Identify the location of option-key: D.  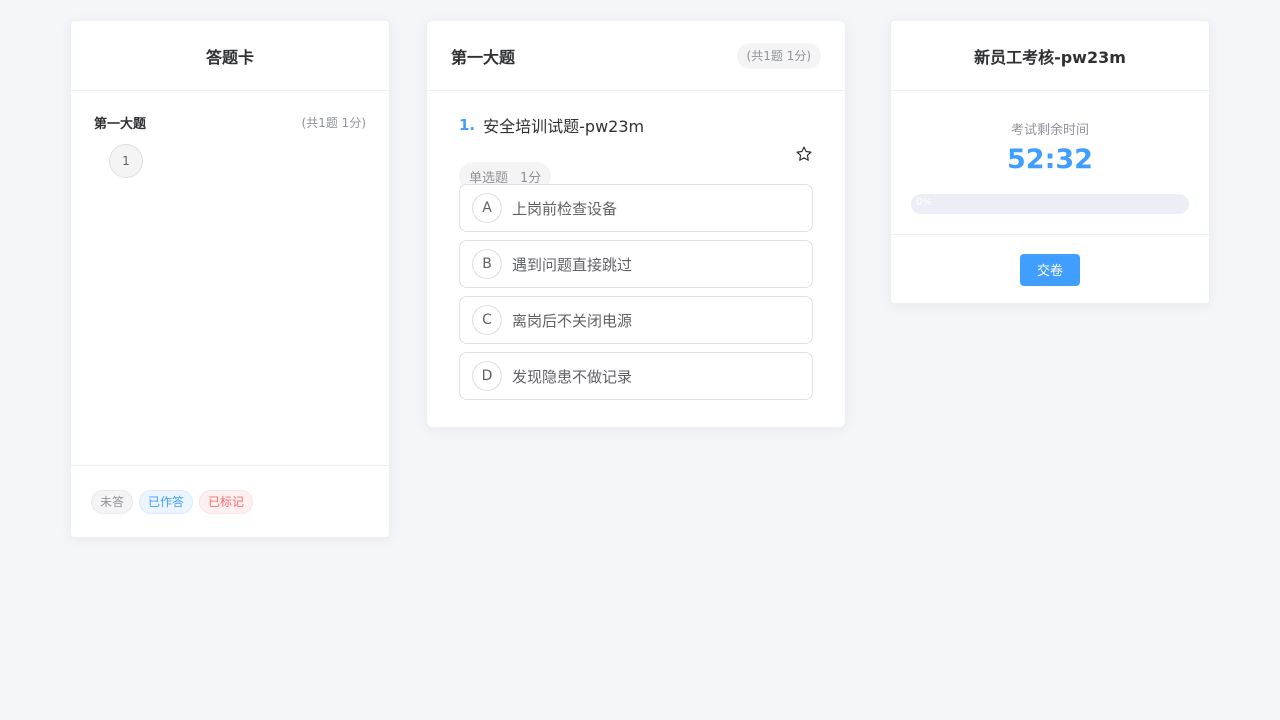
(487, 376).